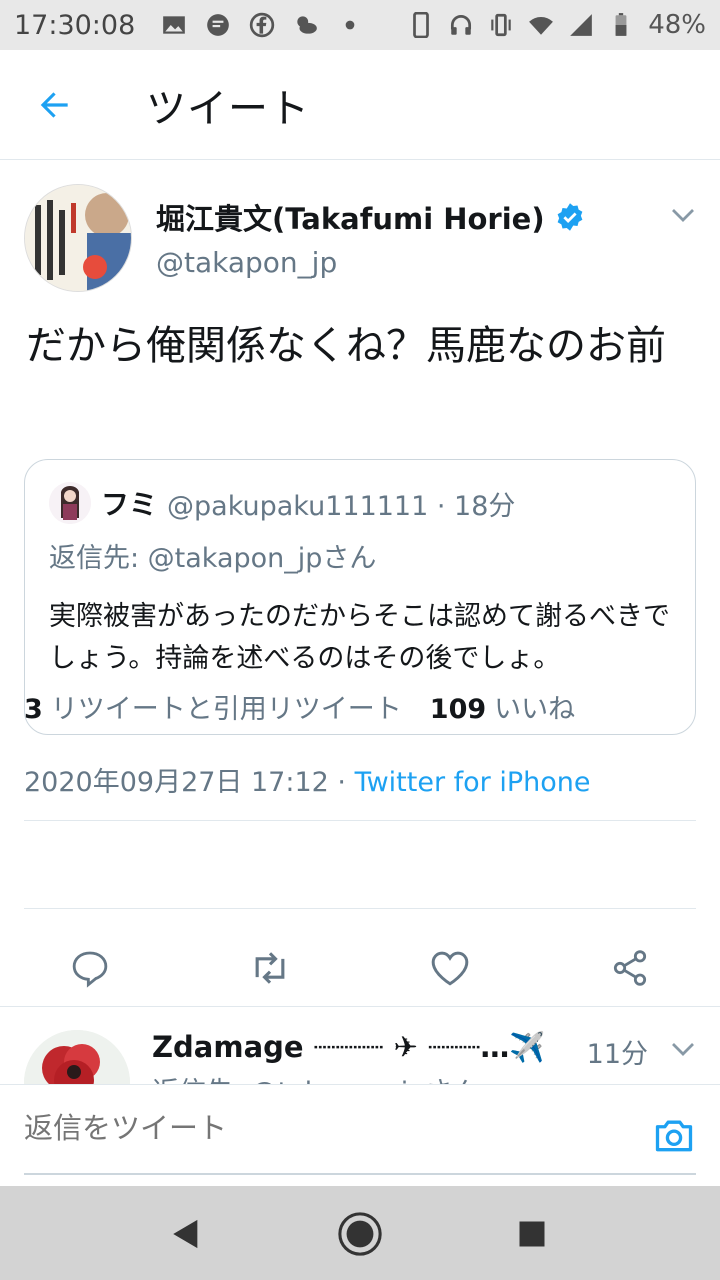  I want to click on arrow-left-icon, so click(54, 104).